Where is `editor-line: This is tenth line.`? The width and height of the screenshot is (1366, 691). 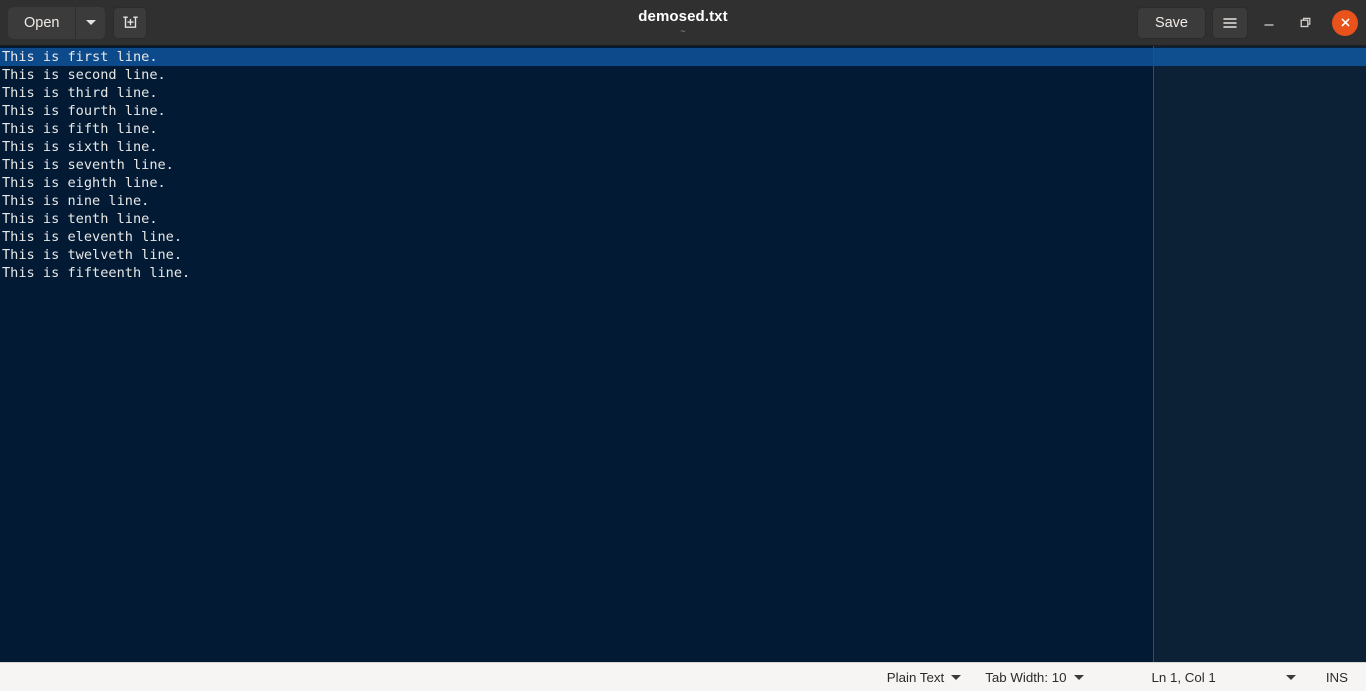 editor-line: This is tenth line. is located at coordinates (576, 219).